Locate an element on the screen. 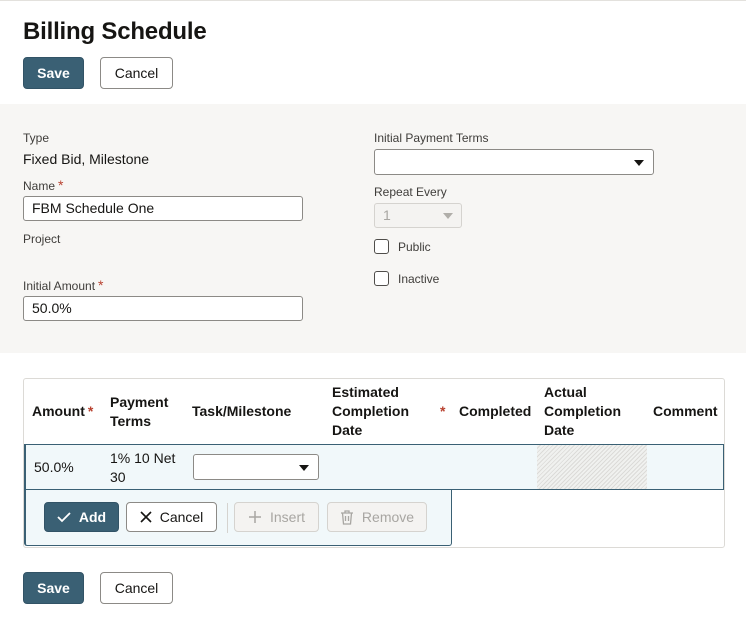  type-value: Fixed Bid, Milestone is located at coordinates (86, 159).